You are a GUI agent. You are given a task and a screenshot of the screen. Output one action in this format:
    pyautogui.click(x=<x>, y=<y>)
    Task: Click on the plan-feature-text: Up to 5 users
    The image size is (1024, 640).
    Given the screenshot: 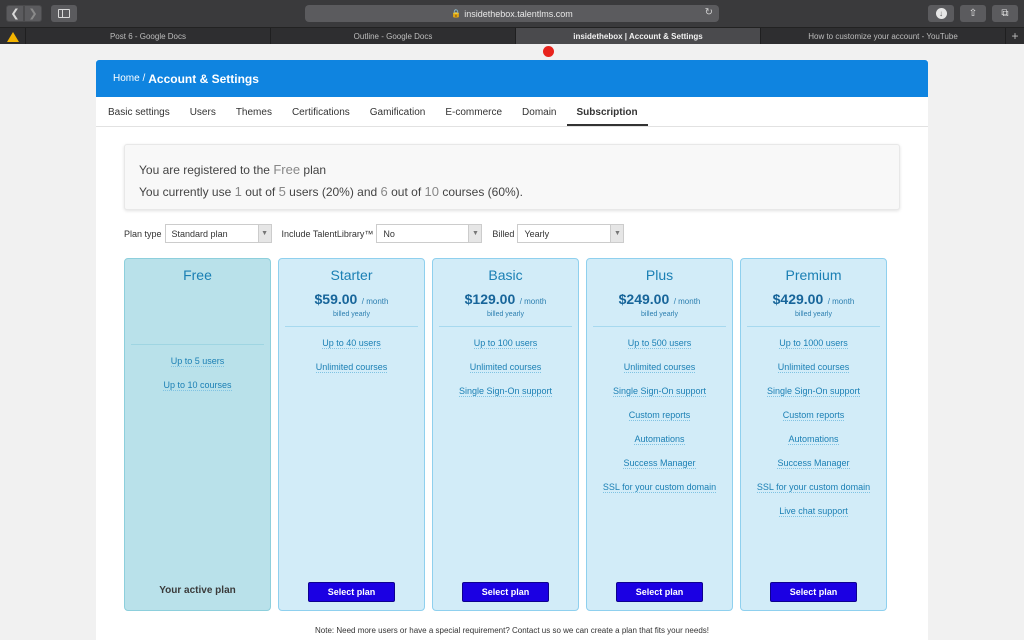 What is the action you would take?
    pyautogui.click(x=197, y=361)
    